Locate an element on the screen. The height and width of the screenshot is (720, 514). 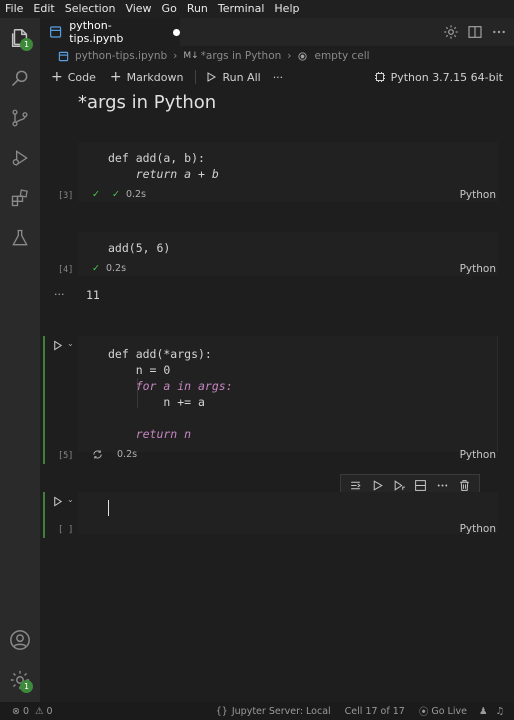
menu-selection: Selection is located at coordinates (90, 9).